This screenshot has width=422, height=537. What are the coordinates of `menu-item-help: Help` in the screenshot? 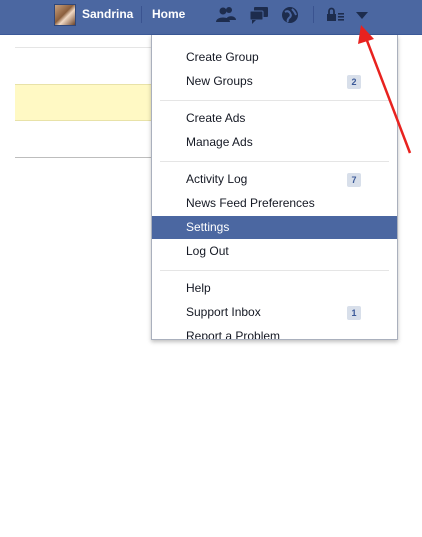 It's located at (274, 288).